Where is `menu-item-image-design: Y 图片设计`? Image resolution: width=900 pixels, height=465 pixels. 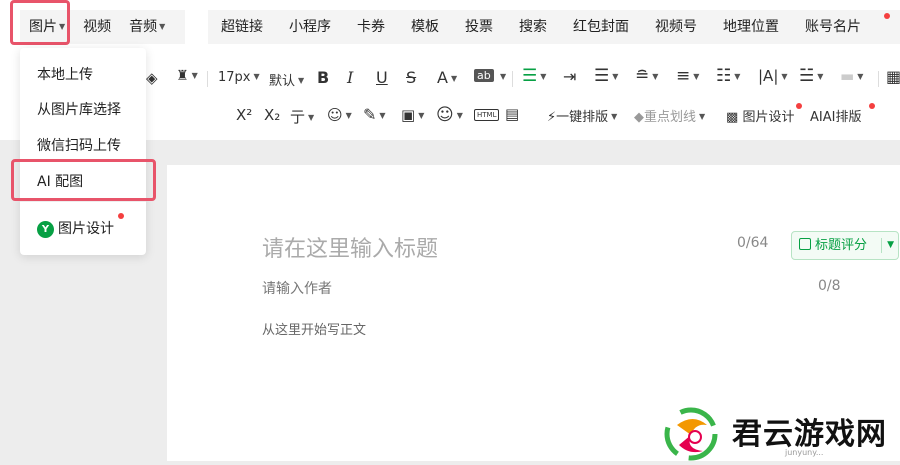
menu-item-image-design: Y 图片设计 is located at coordinates (75, 228).